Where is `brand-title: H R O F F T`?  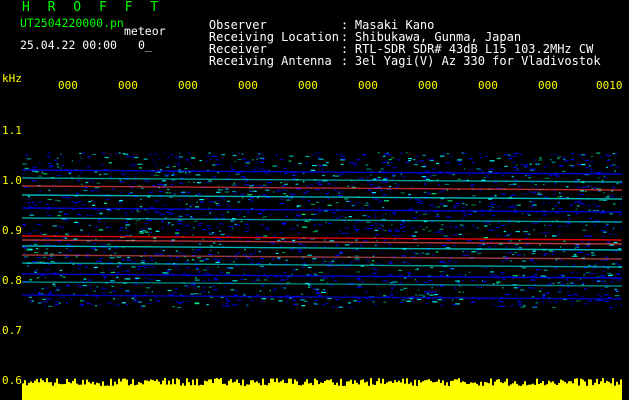 brand-title: H R O F F T is located at coordinates (93, 7).